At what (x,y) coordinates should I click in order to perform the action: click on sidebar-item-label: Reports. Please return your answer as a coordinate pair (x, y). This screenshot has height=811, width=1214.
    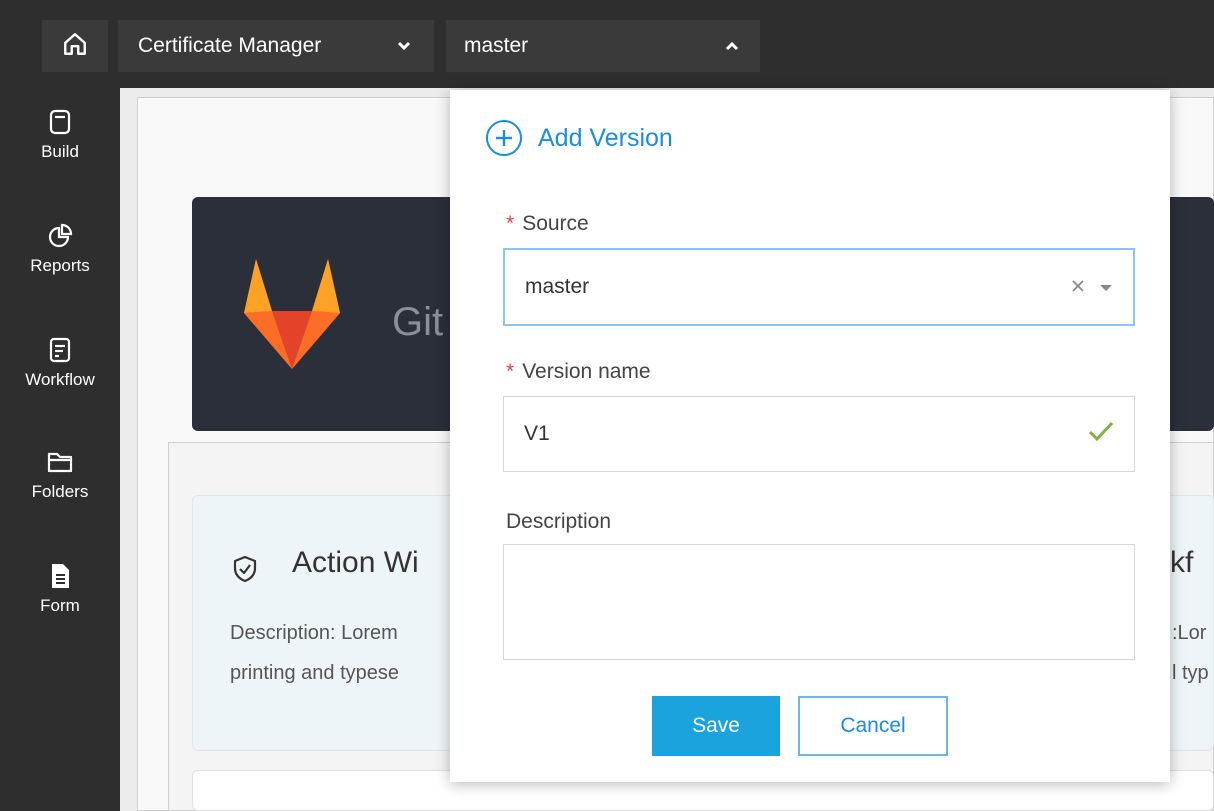
    Looking at the image, I should click on (60, 265).